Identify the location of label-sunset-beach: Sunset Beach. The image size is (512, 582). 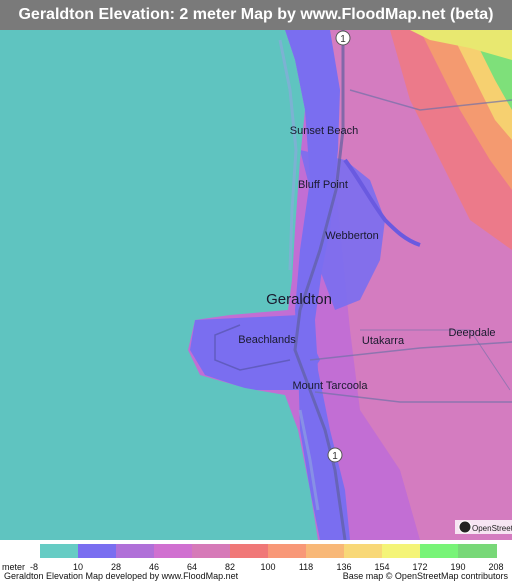
(324, 131).